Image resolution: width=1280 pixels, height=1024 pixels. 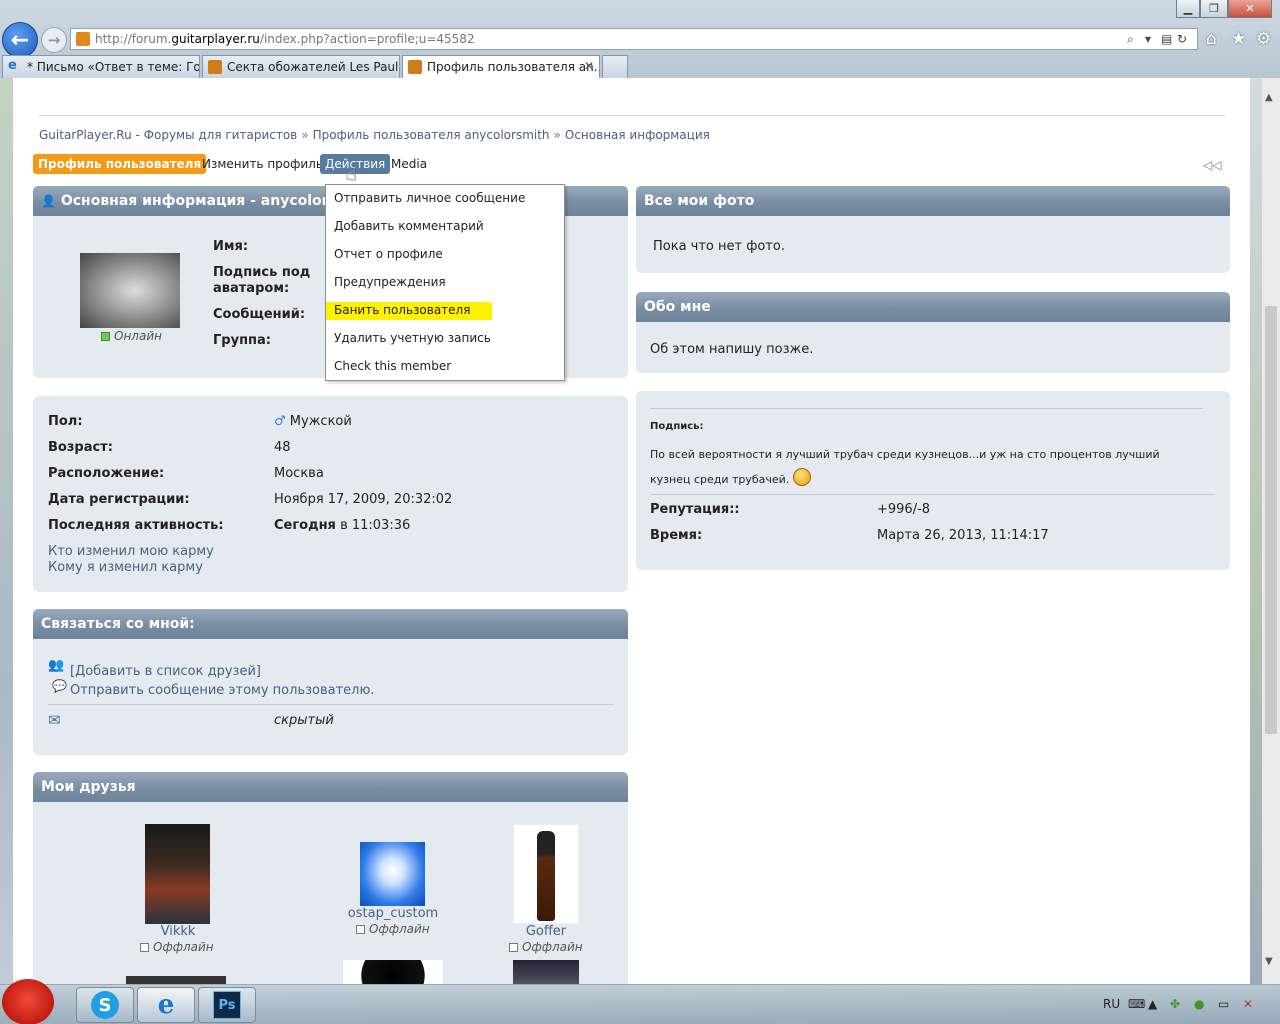 I want to click on friend-avatar-ostap-custom, so click(x=392, y=874).